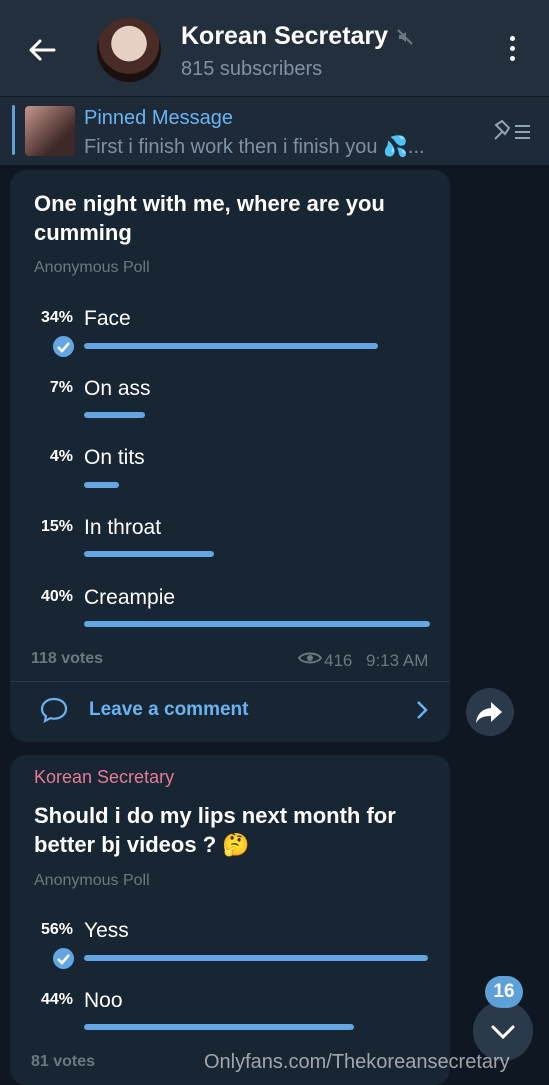 The image size is (549, 1085). Describe the element at coordinates (512, 51) in the screenshot. I see `more-menu-icon` at that location.